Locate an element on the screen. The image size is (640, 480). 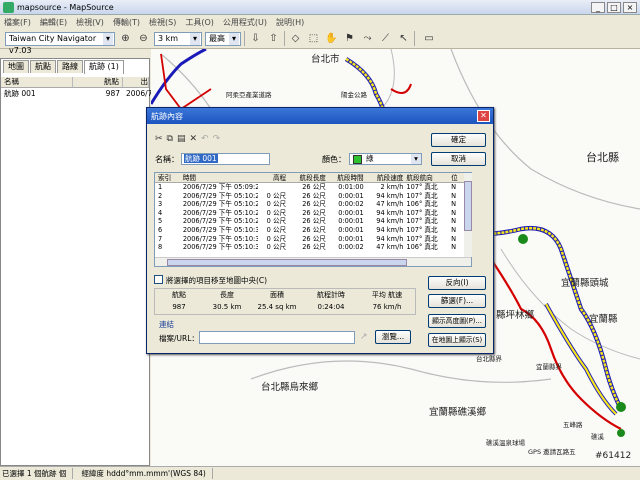
cell: 0 公尺 is located at coordinates (276, 238).